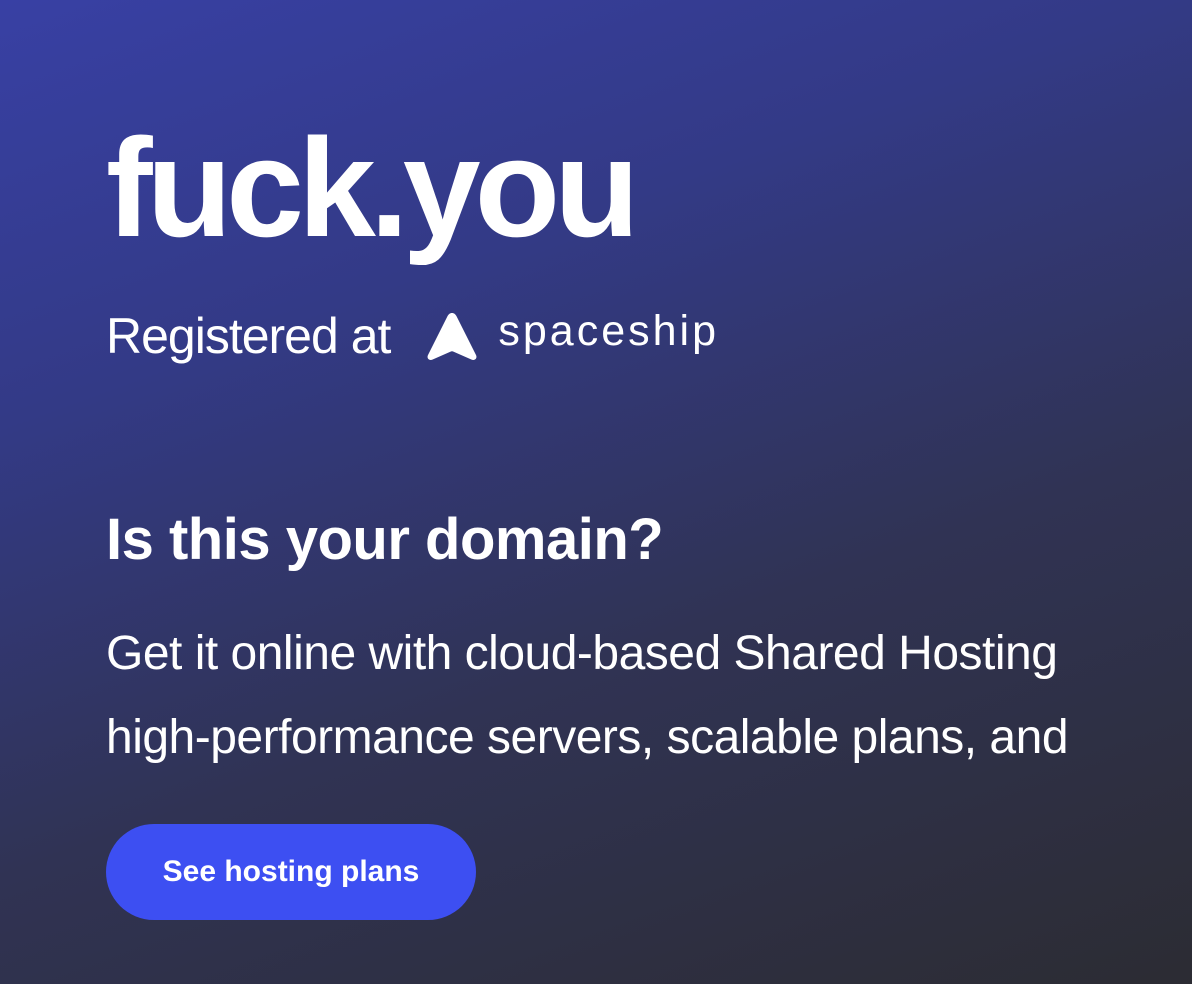 This screenshot has width=1192, height=984. I want to click on domain-ownership-question: Is this your domain?, so click(385, 539).